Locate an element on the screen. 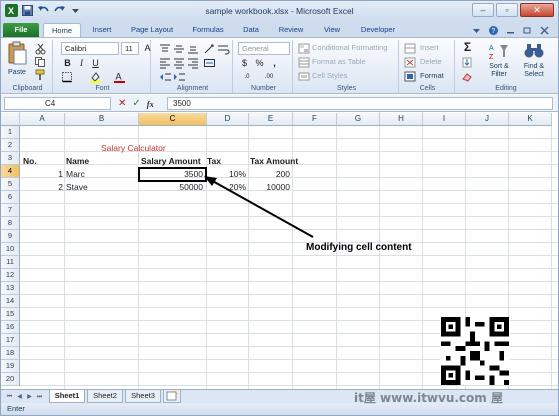  tab-view: View is located at coordinates (332, 30).